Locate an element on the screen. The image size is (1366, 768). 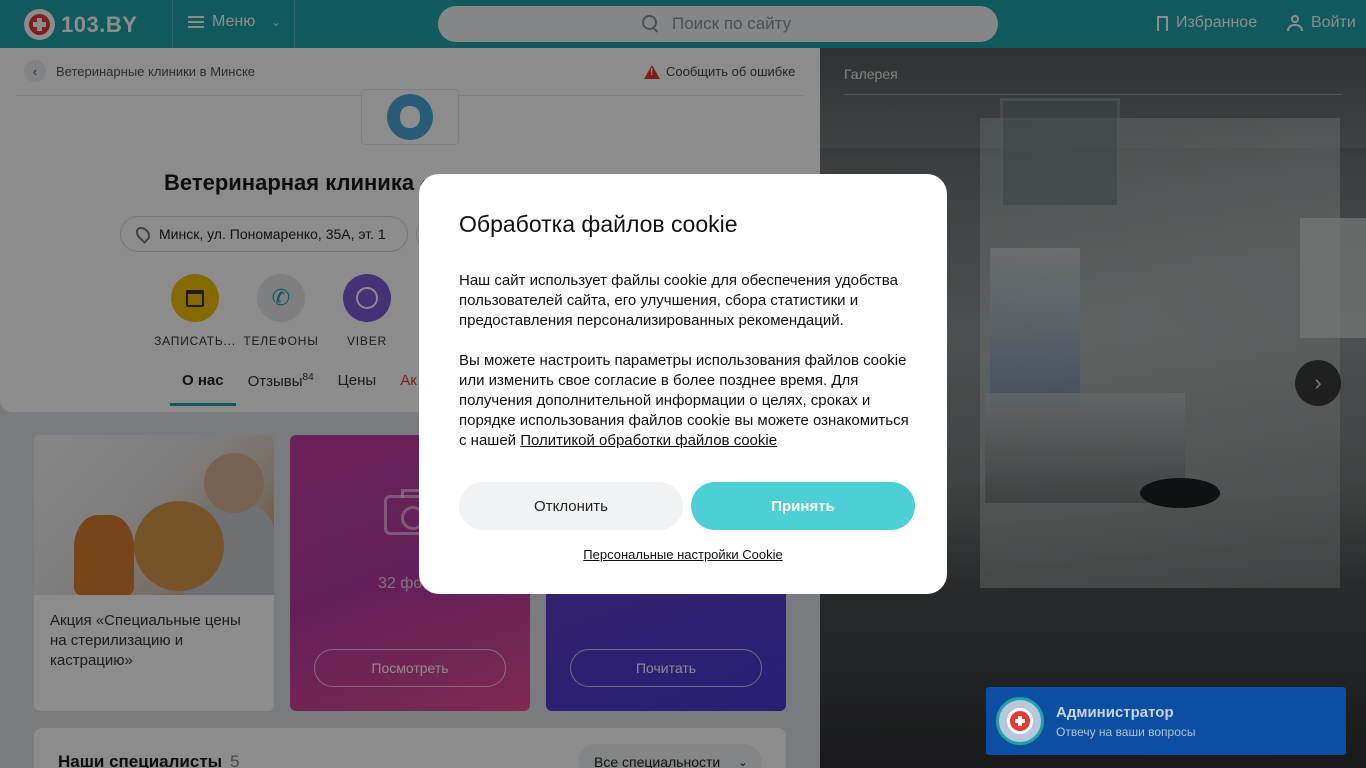
red-cross-icon is located at coordinates (1020, 721).